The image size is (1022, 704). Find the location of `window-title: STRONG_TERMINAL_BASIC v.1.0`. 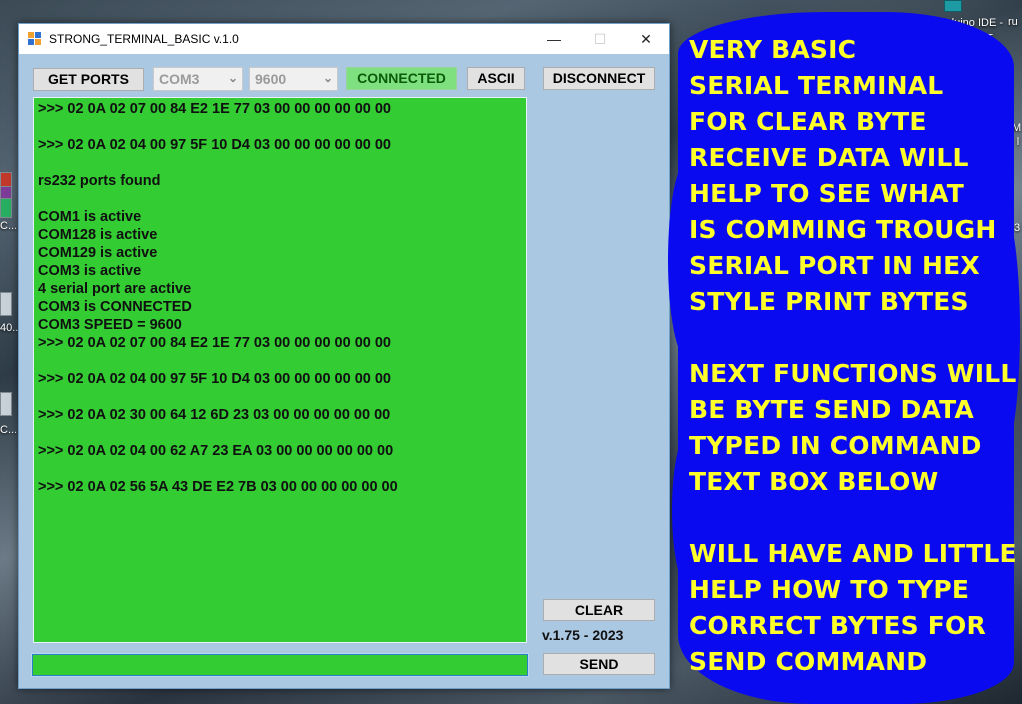

window-title: STRONG_TERMINAL_BASIC v.1.0 is located at coordinates (144, 39).